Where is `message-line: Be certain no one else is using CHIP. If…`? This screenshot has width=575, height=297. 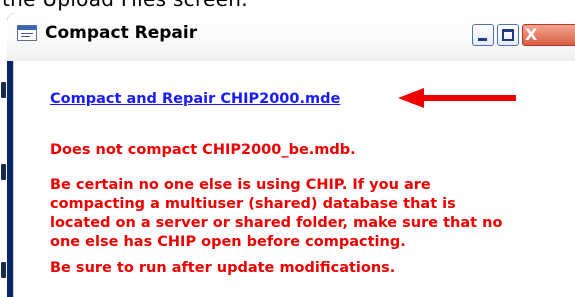
message-line: Be certain no one else is using CHIP. If… is located at coordinates (240, 185).